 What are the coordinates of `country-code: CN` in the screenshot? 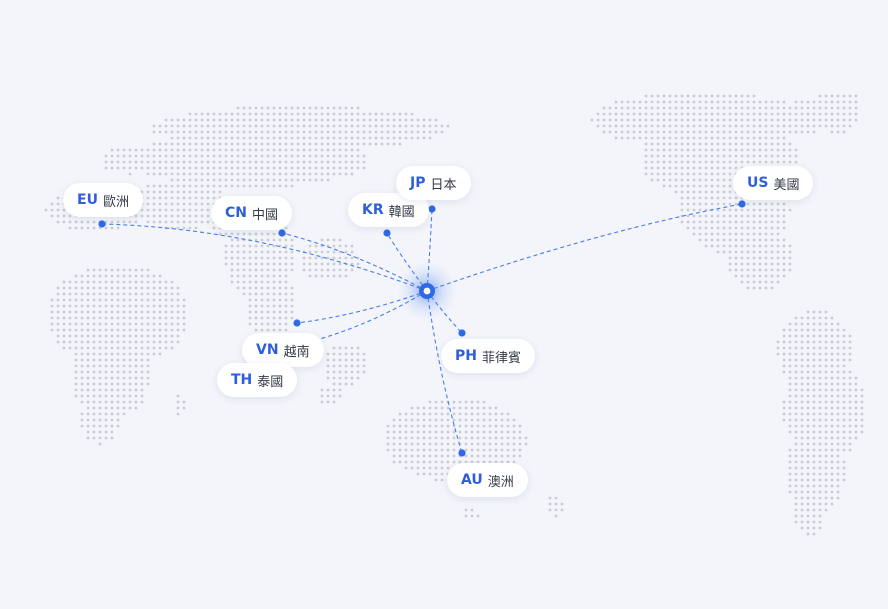 It's located at (236, 213).